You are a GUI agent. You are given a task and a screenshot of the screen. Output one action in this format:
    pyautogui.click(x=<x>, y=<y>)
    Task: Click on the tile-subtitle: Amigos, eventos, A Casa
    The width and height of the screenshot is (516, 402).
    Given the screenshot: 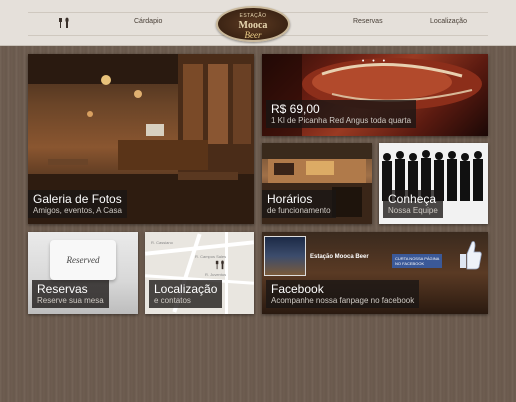 What is the action you would take?
    pyautogui.click(x=77, y=210)
    